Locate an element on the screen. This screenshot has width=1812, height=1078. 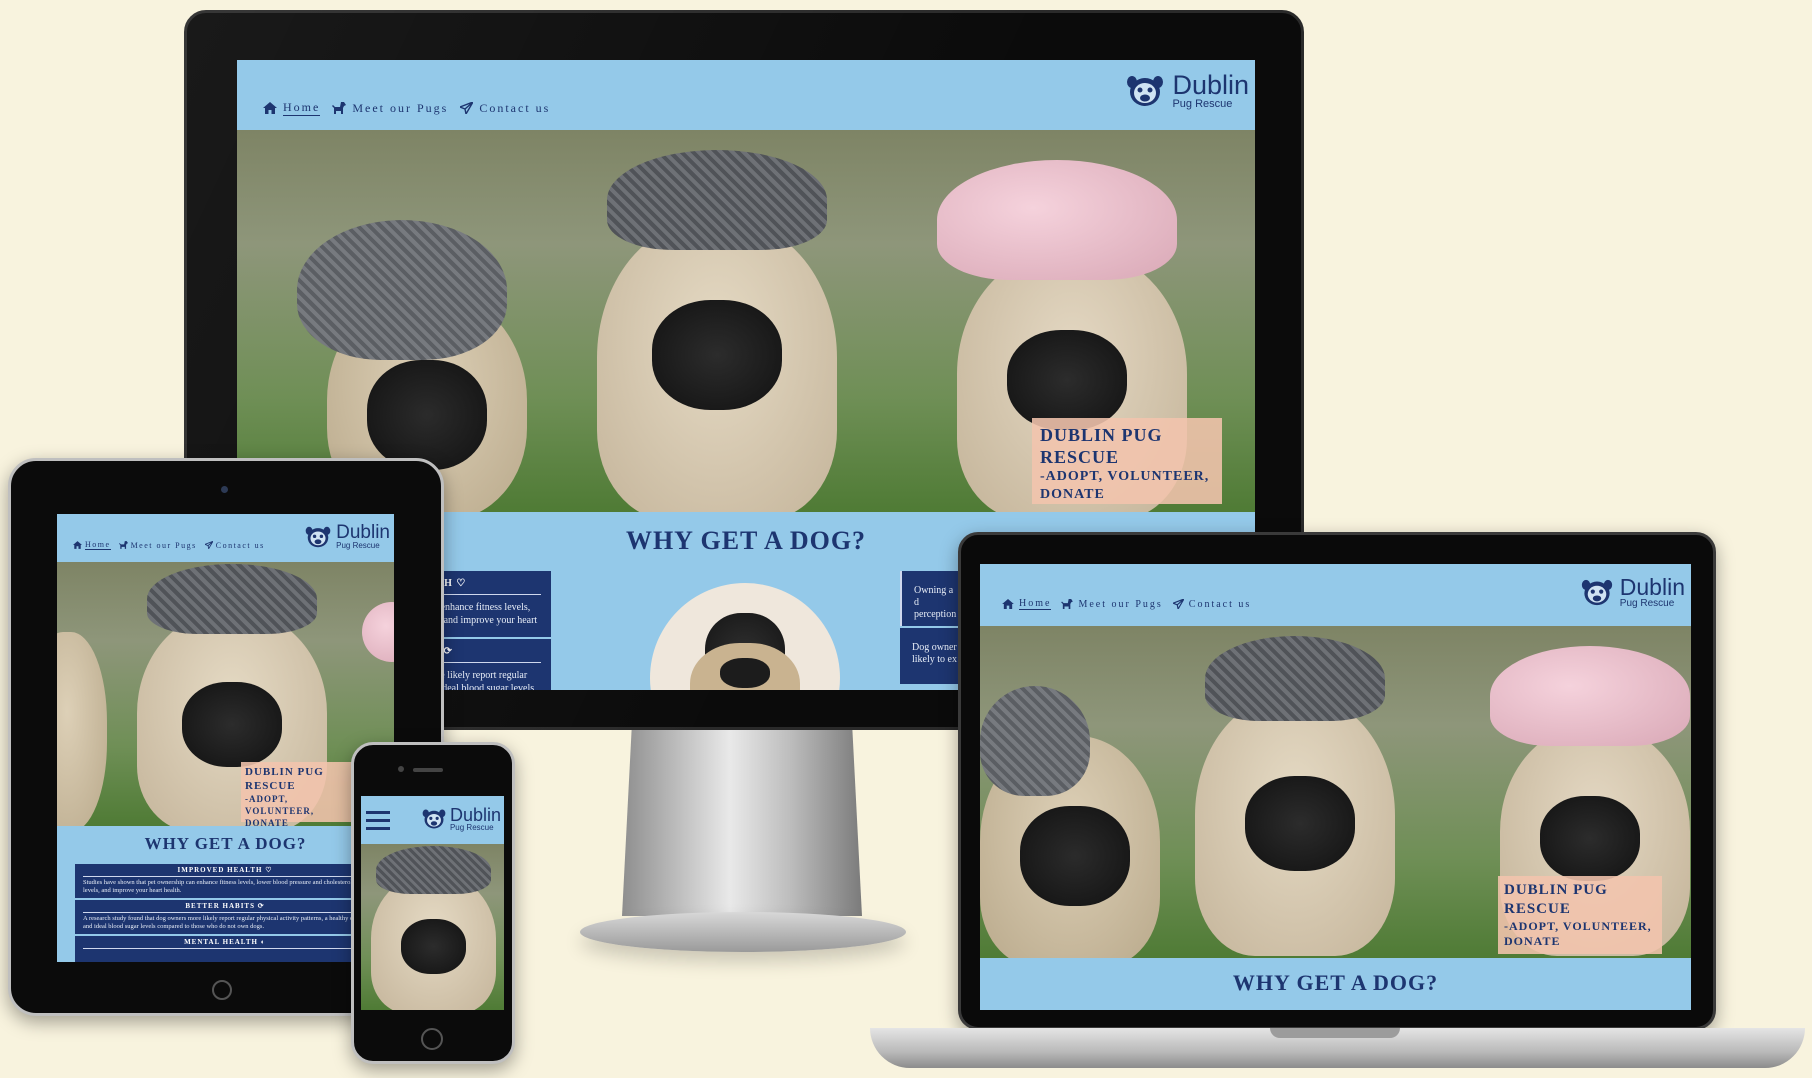
repeat-icon: ⟳ is located at coordinates (261, 906).